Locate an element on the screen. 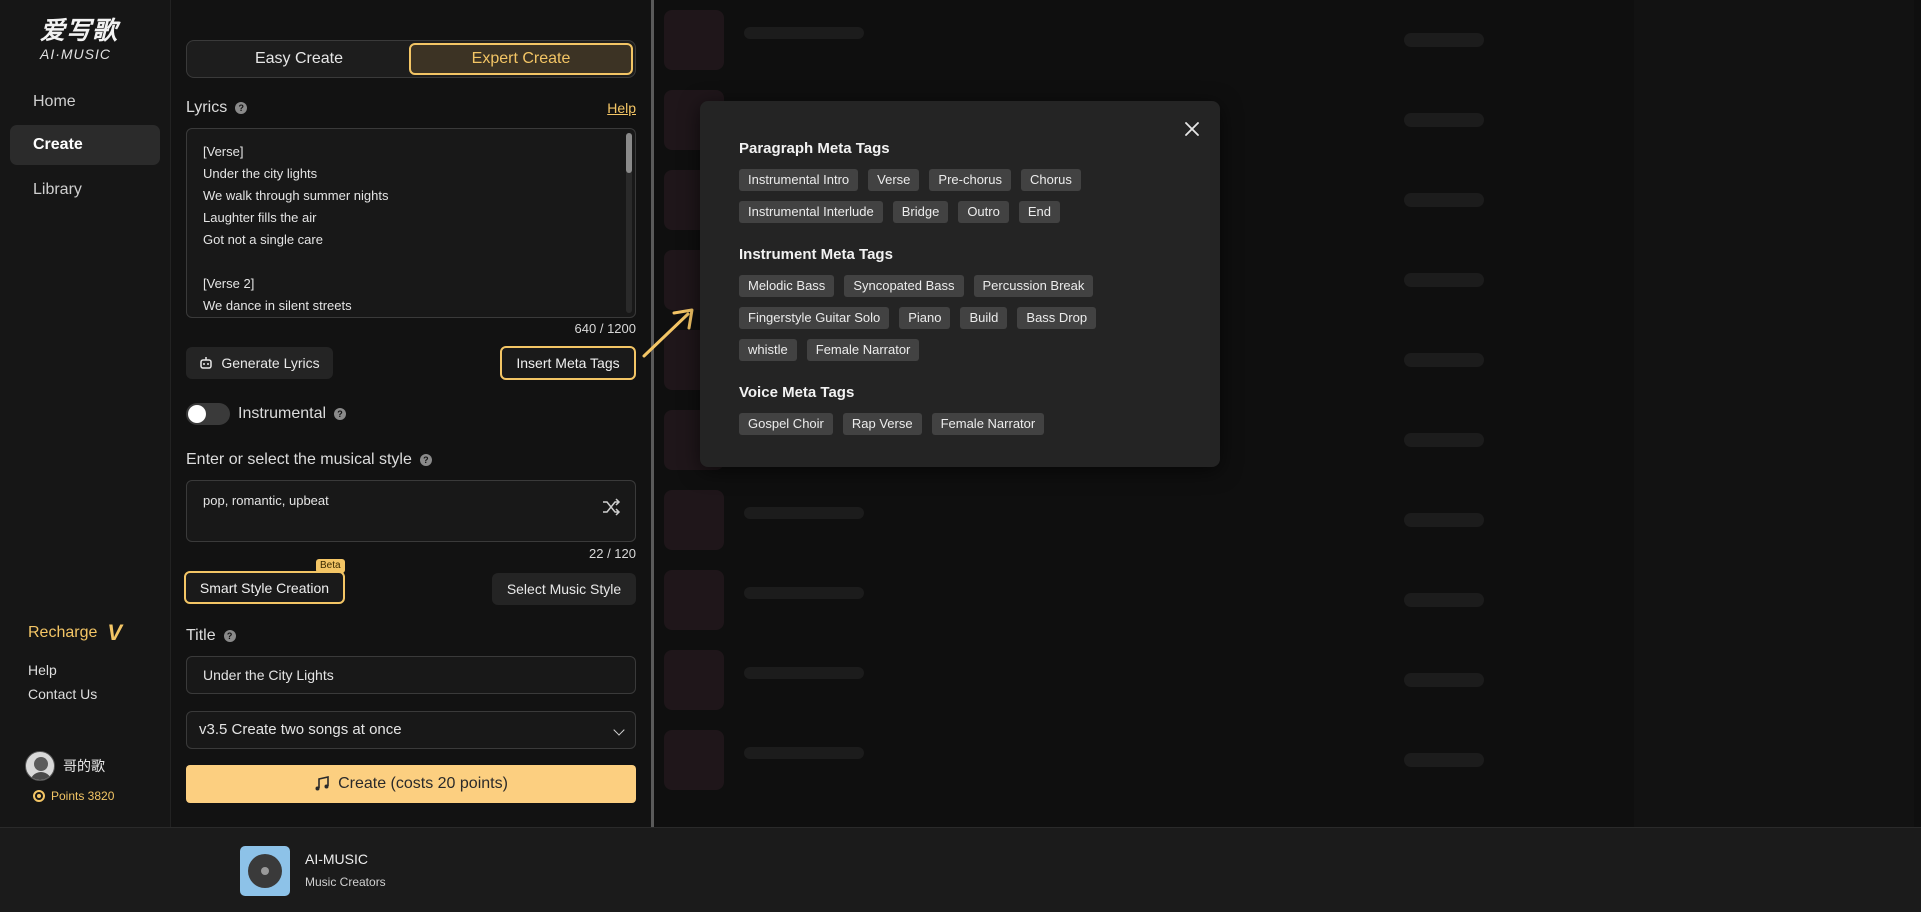 The width and height of the screenshot is (1921, 912). style-label-row: Enter or select the musical style ? is located at coordinates (309, 460).